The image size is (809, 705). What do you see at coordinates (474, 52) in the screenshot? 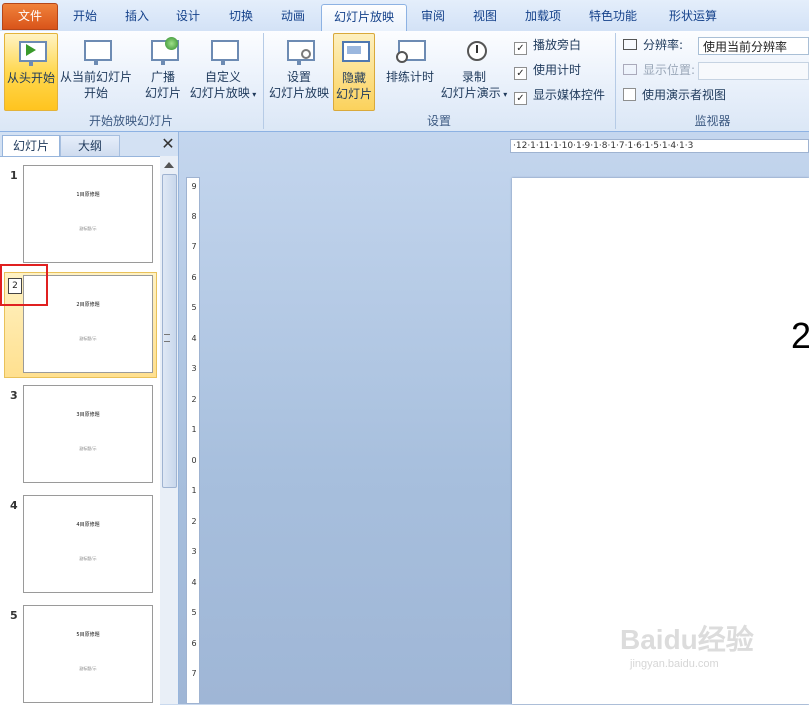
I see `record-clock-icon` at bounding box center [474, 52].